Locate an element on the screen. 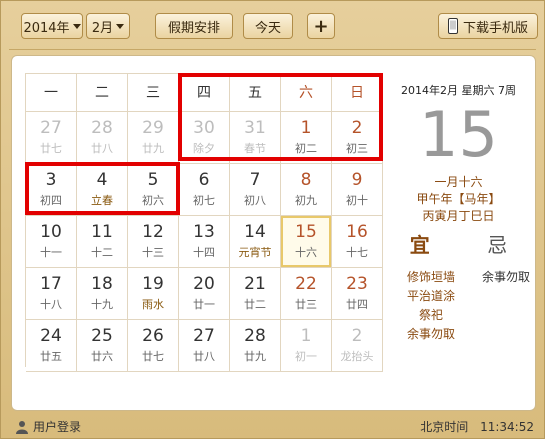  lunar-label: 廿三 is located at coordinates (306, 304).